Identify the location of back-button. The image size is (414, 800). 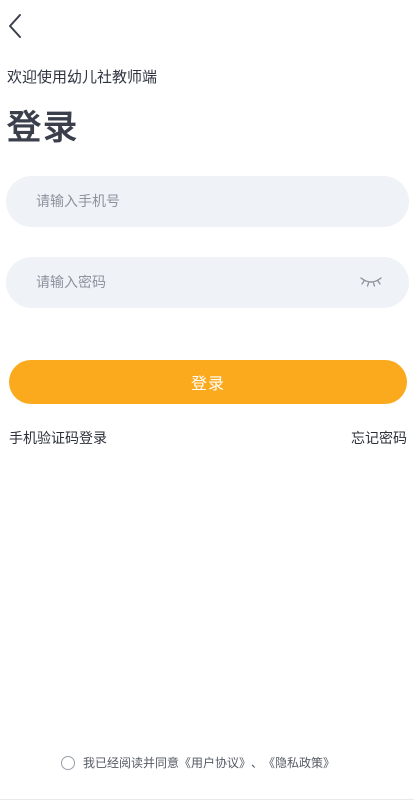
(15, 26).